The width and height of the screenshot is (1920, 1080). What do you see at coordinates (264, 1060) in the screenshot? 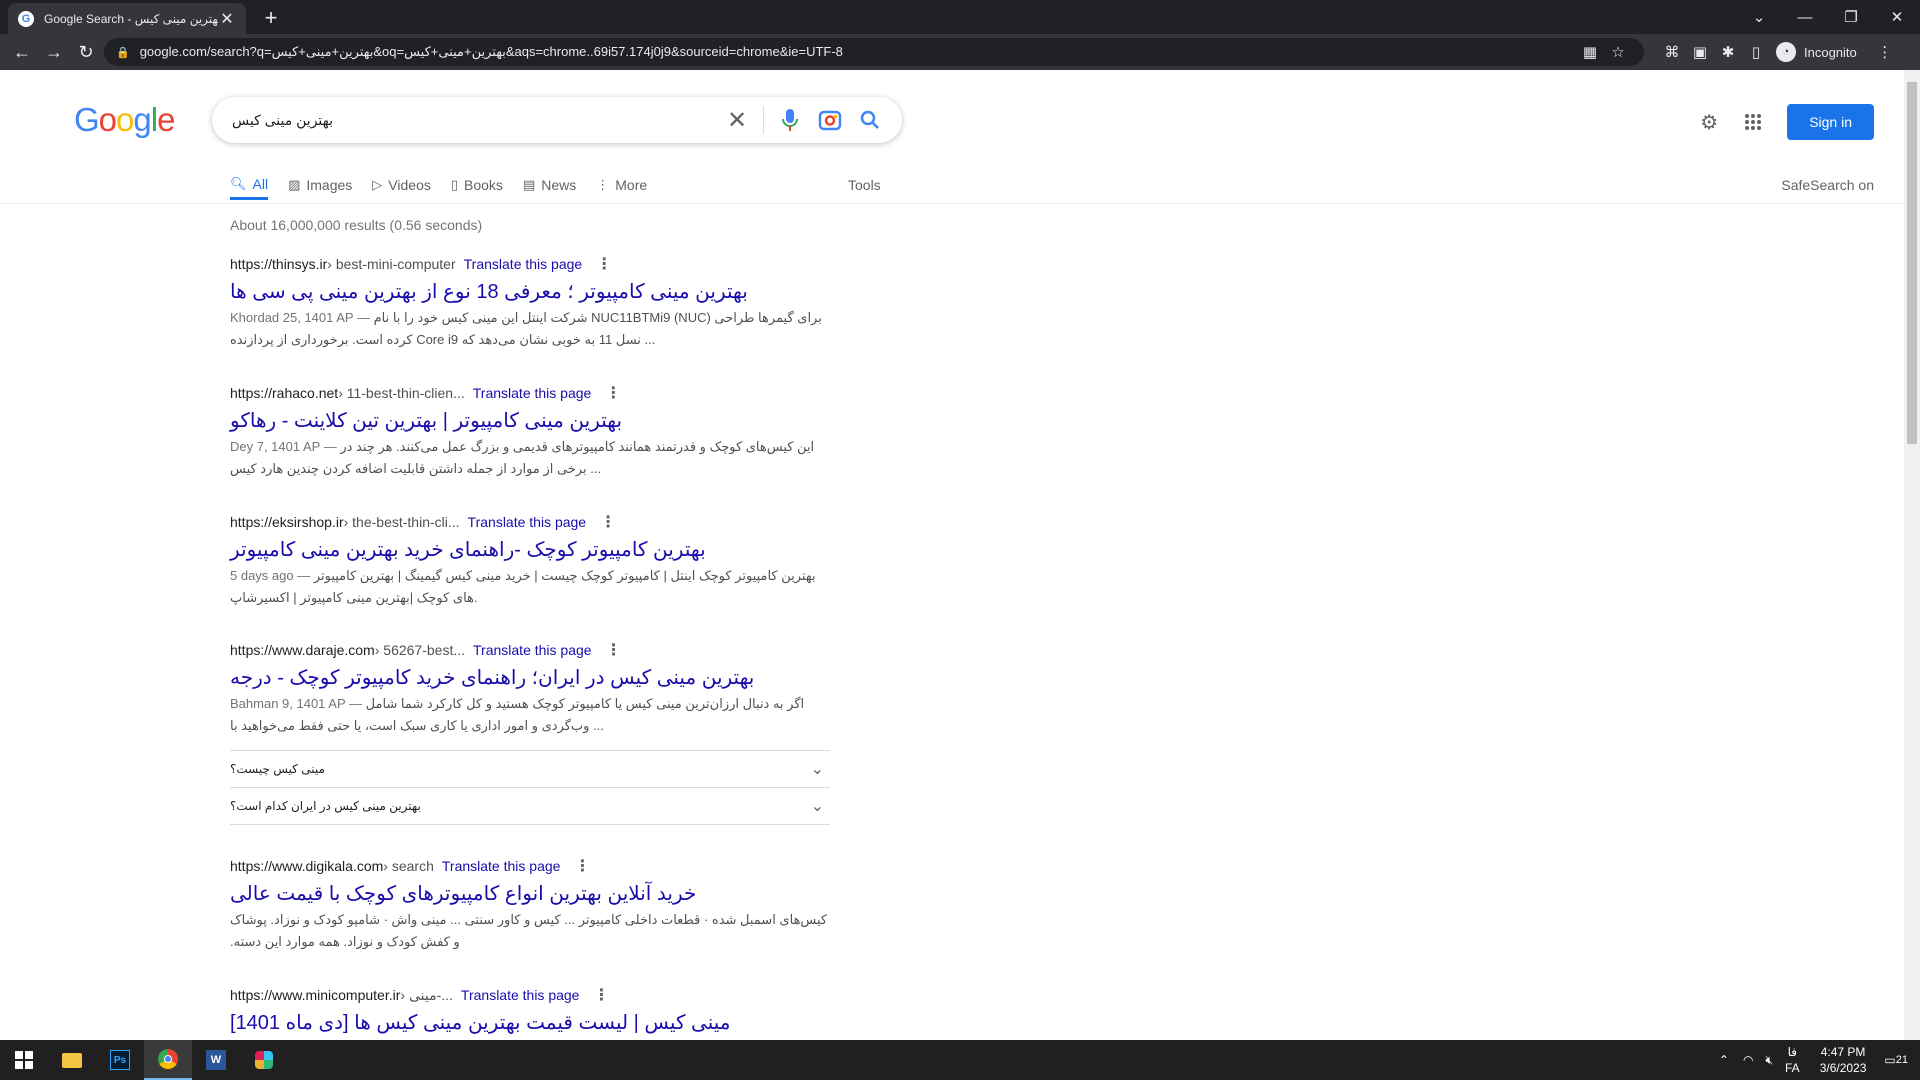
I see `slack-icon` at bounding box center [264, 1060].